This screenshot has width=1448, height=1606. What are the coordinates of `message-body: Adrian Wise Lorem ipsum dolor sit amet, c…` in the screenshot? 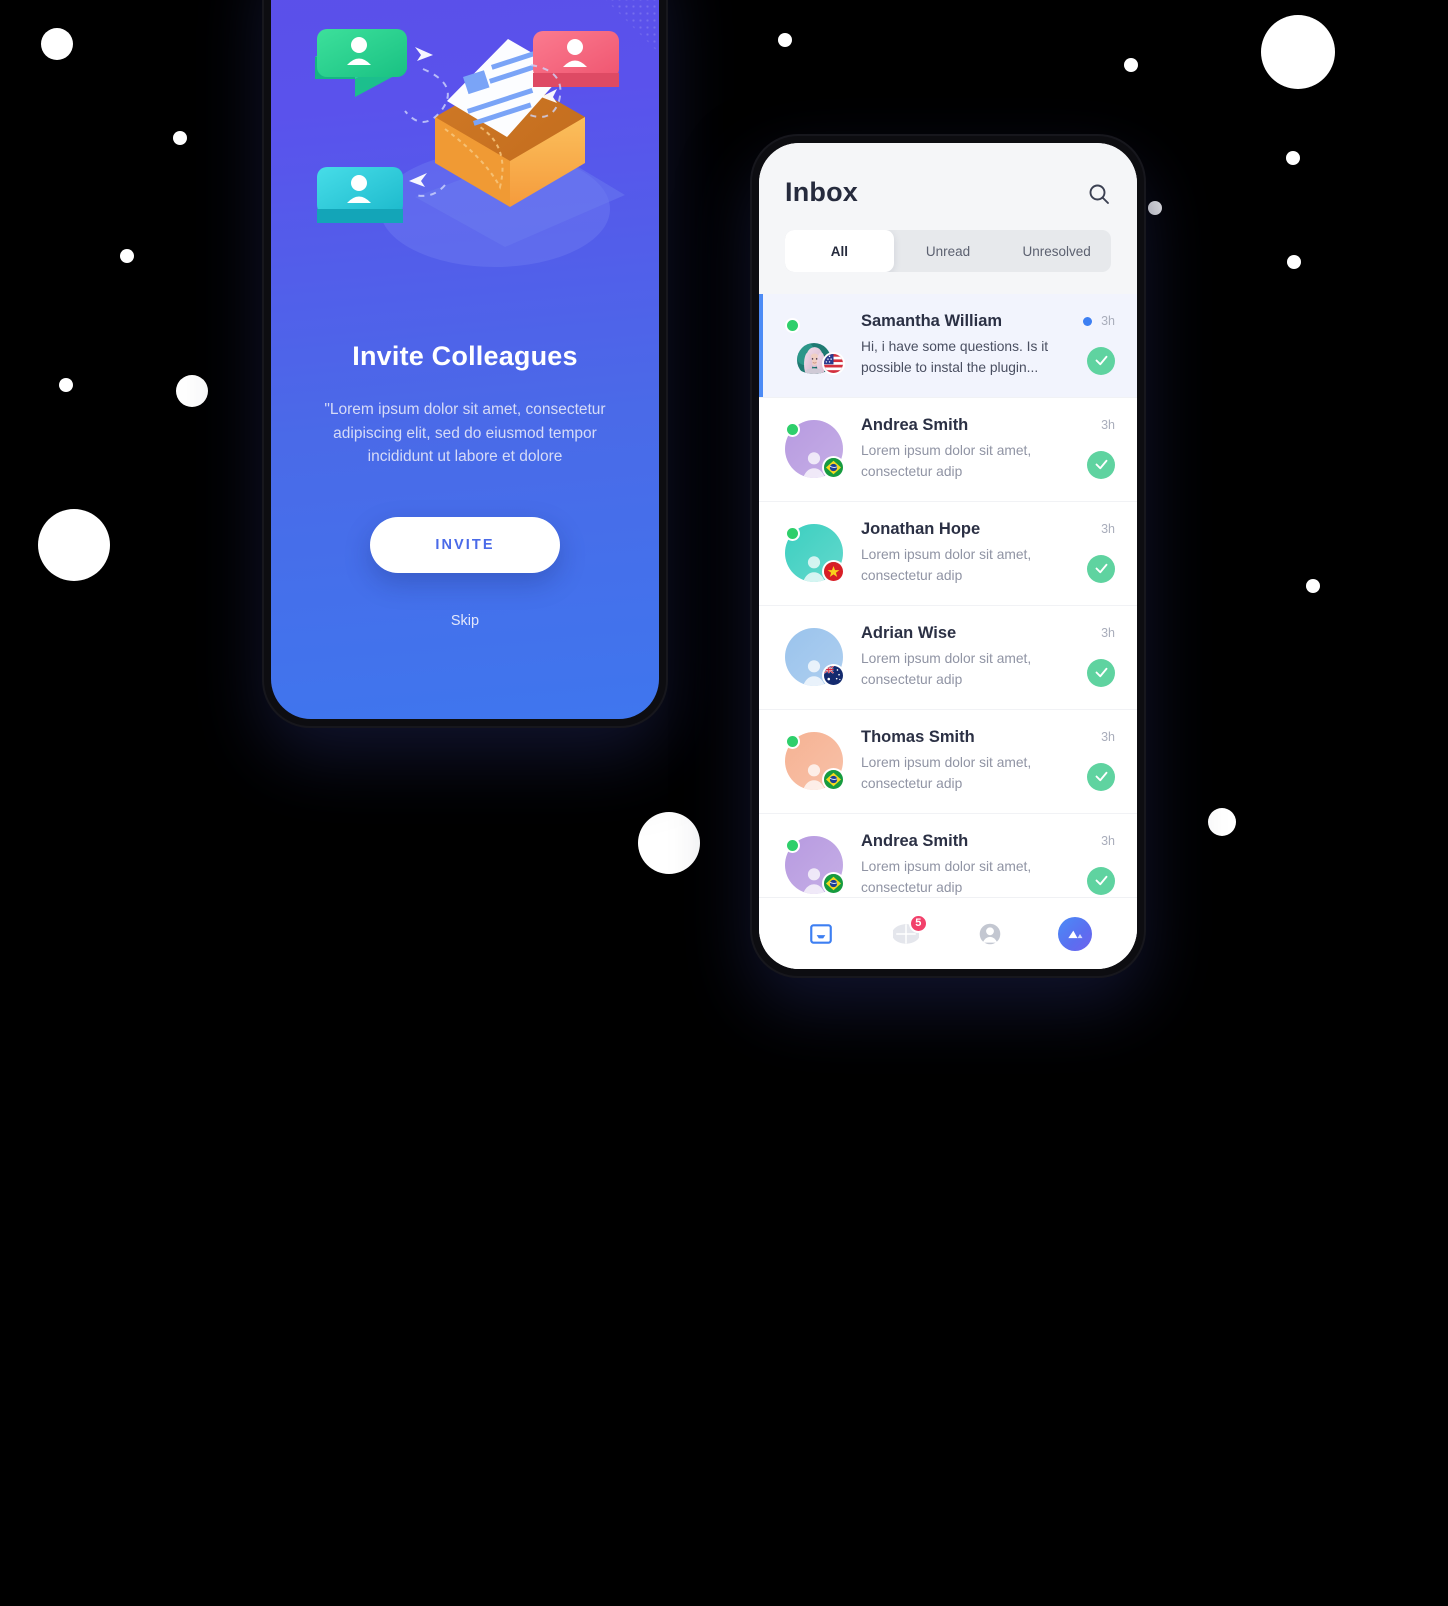 It's located at (960, 657).